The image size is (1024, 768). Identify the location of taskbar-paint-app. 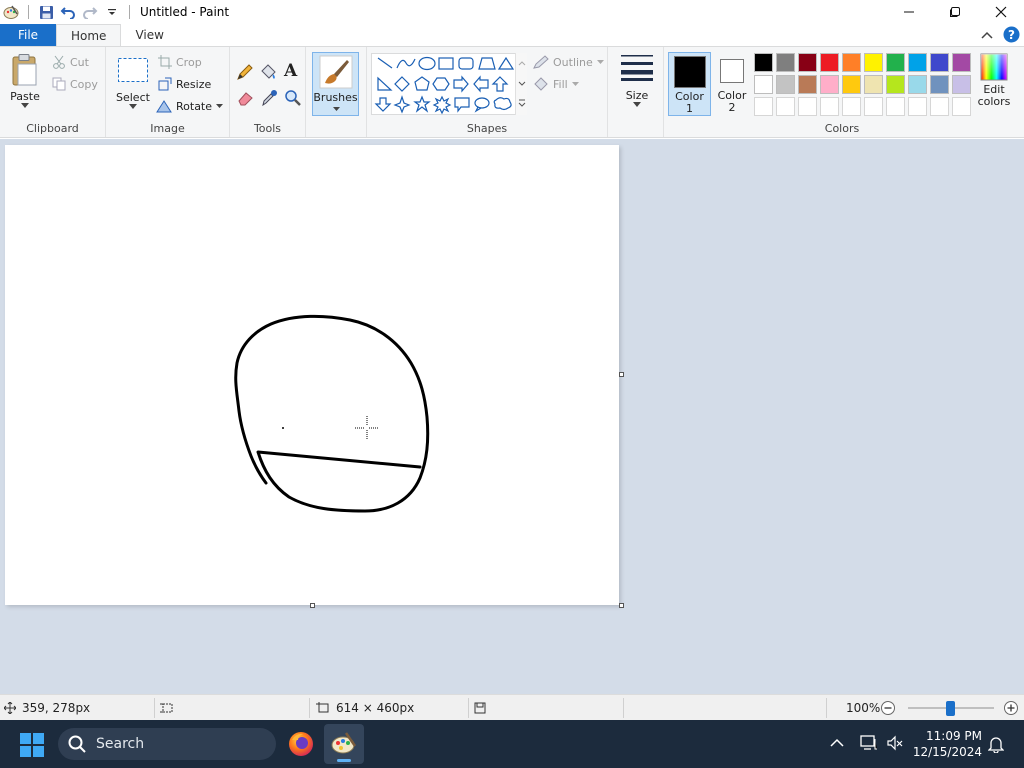
(344, 744).